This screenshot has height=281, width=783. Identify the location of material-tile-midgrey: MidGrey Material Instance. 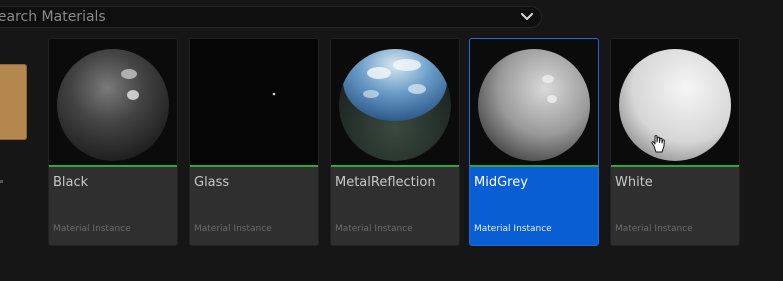
(534, 142).